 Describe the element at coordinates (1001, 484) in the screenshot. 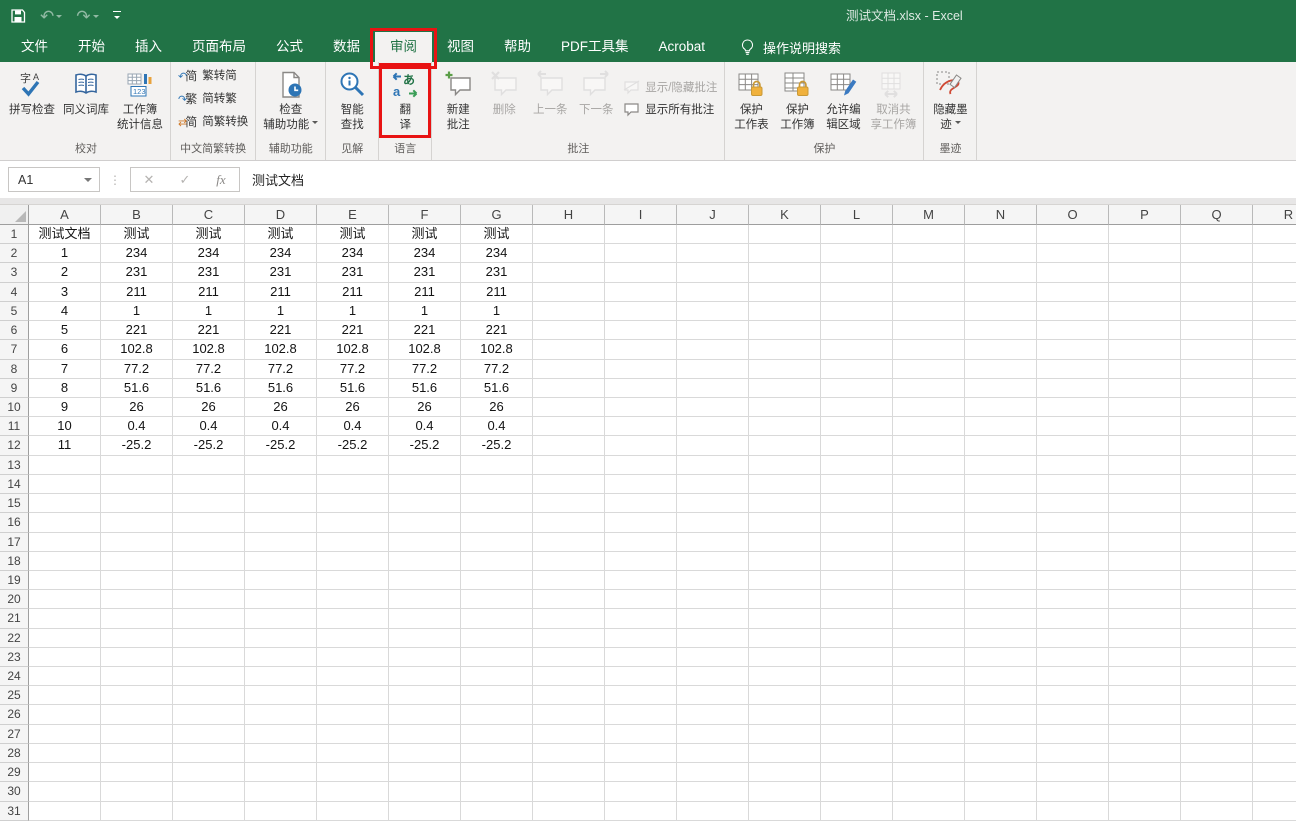

I see `cell-N14` at that location.